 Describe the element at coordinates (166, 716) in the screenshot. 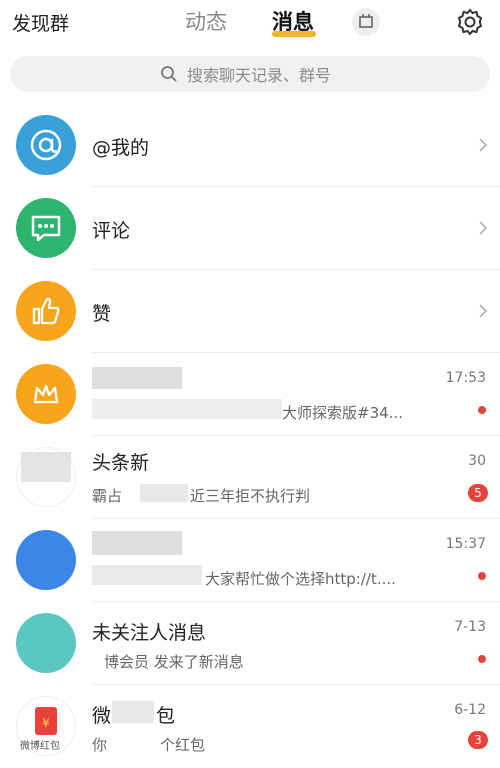

I see `conversation-title-end: 包` at that location.